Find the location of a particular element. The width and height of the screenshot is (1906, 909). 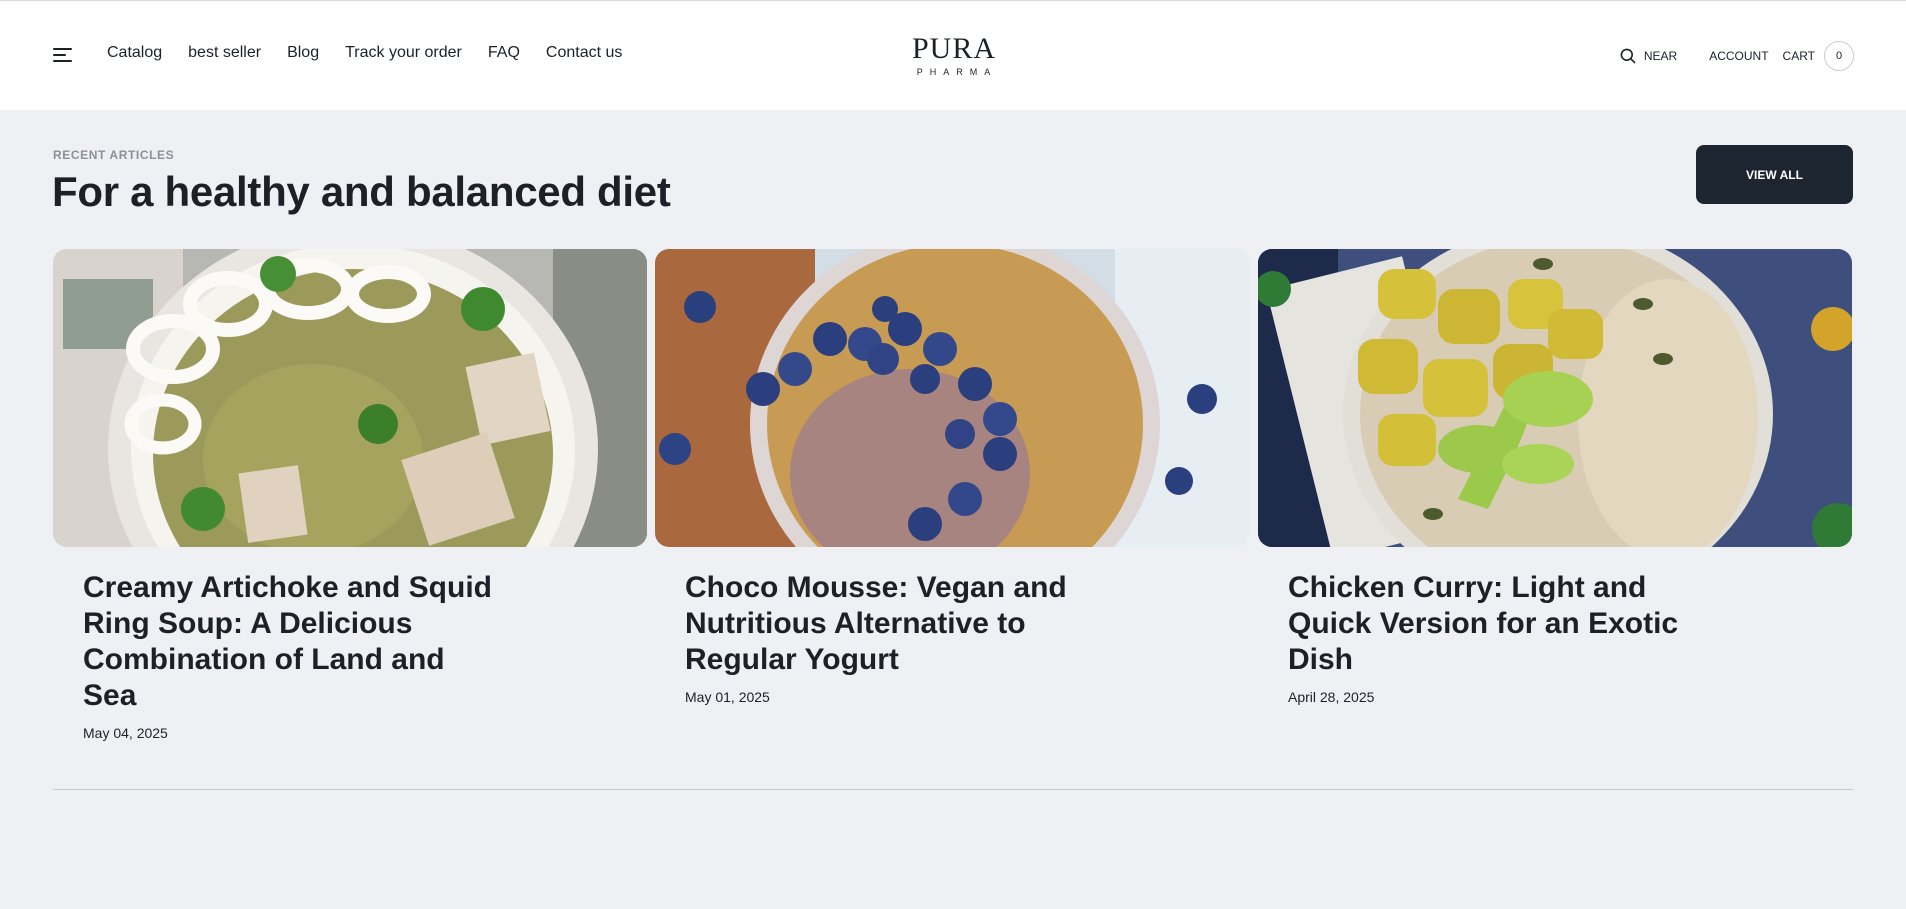

nav-contact-us: Contact us is located at coordinates (584, 53).